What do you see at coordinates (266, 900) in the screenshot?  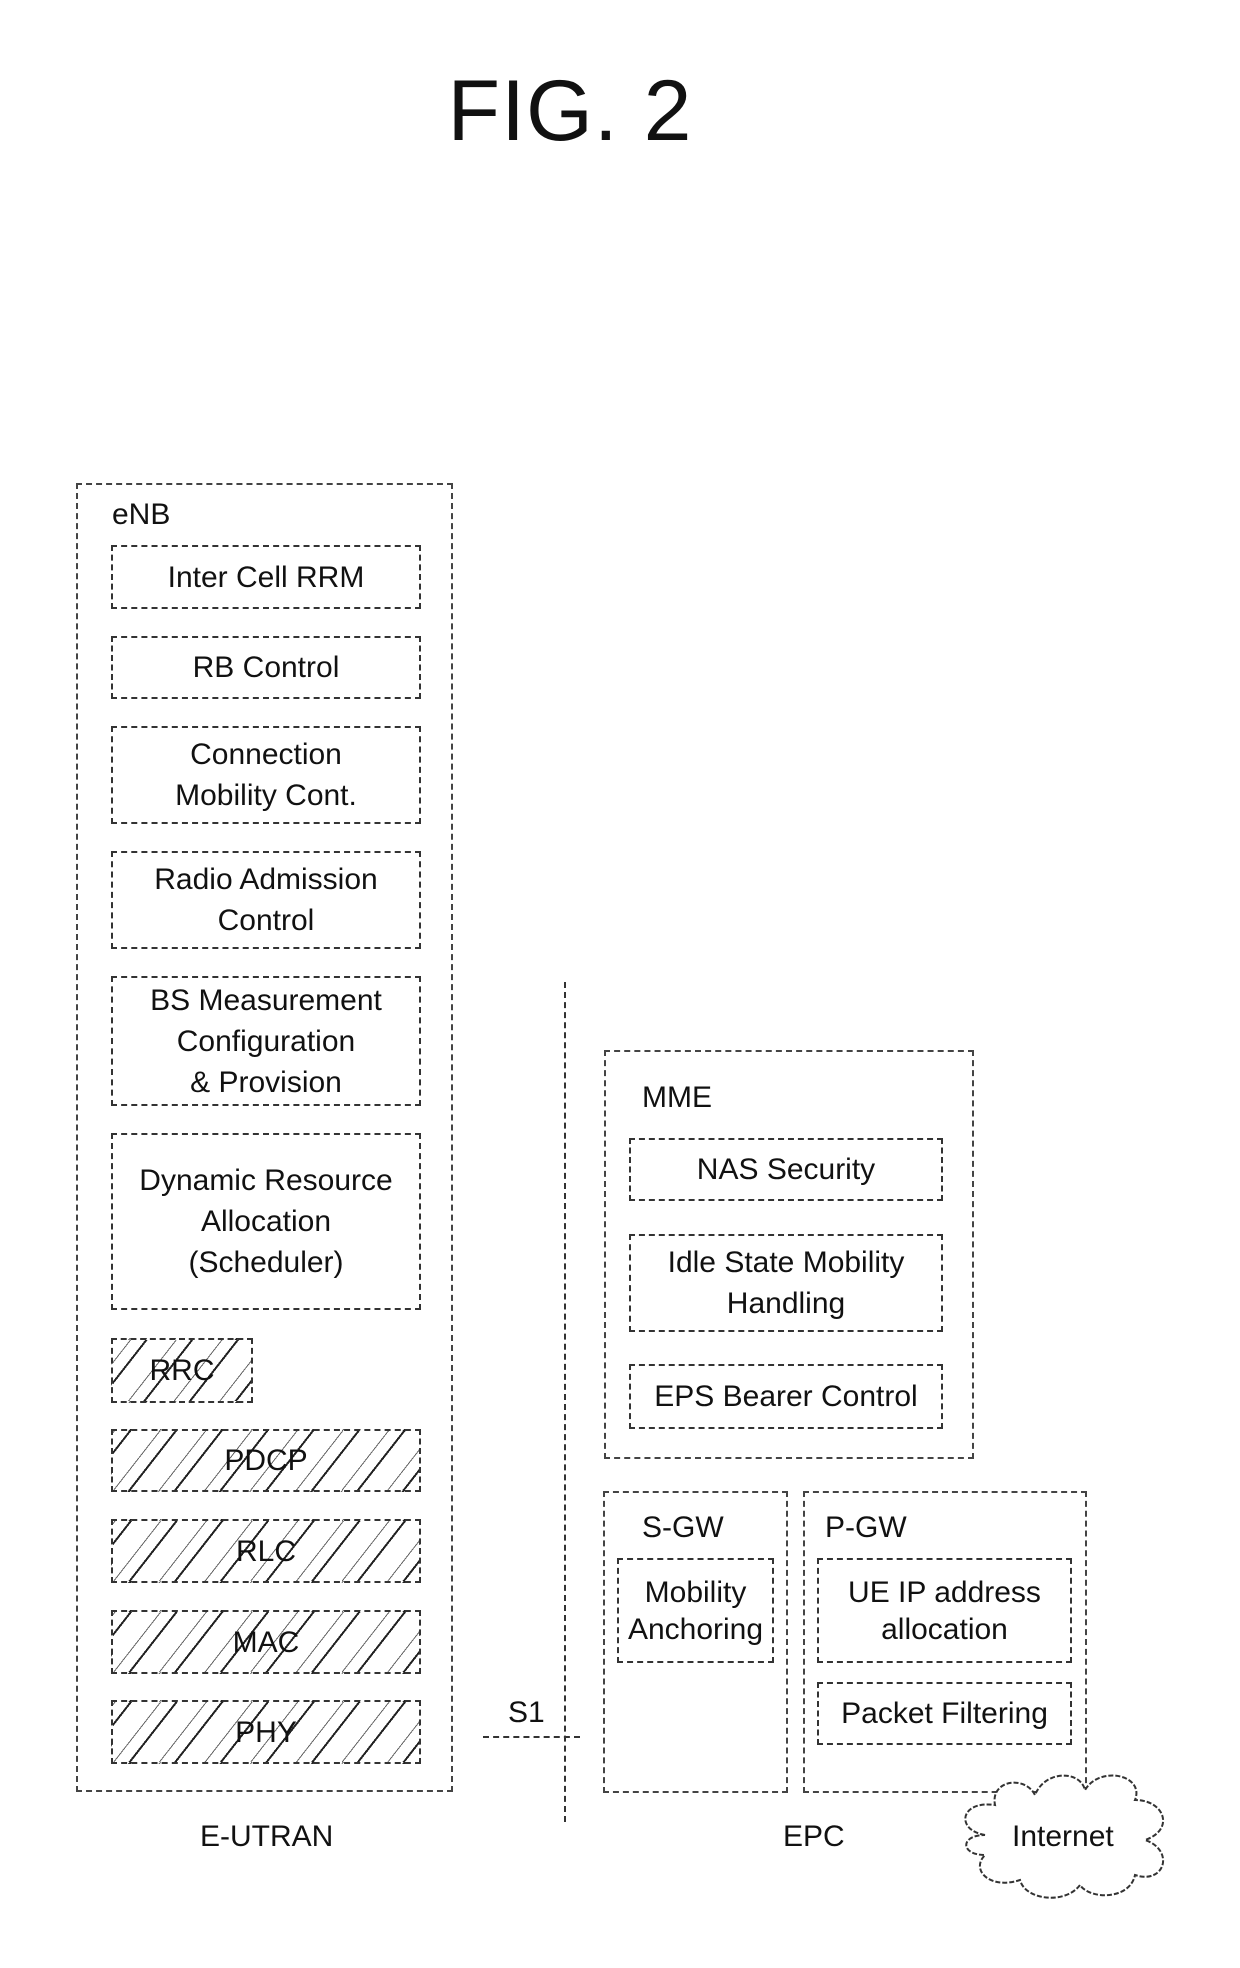 I see `enb-block-radio-admission: Radio Admission Control` at bounding box center [266, 900].